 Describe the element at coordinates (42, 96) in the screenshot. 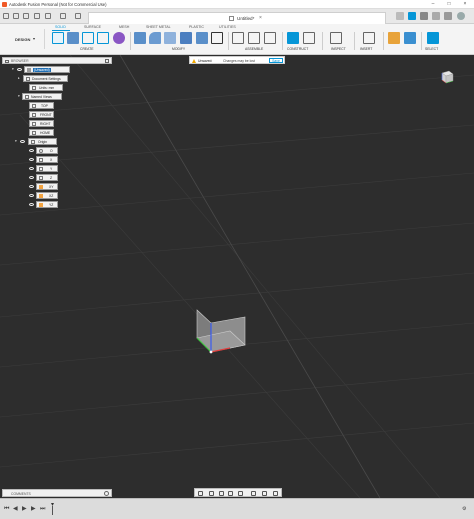

I see `named-views-node: Named Views` at that location.